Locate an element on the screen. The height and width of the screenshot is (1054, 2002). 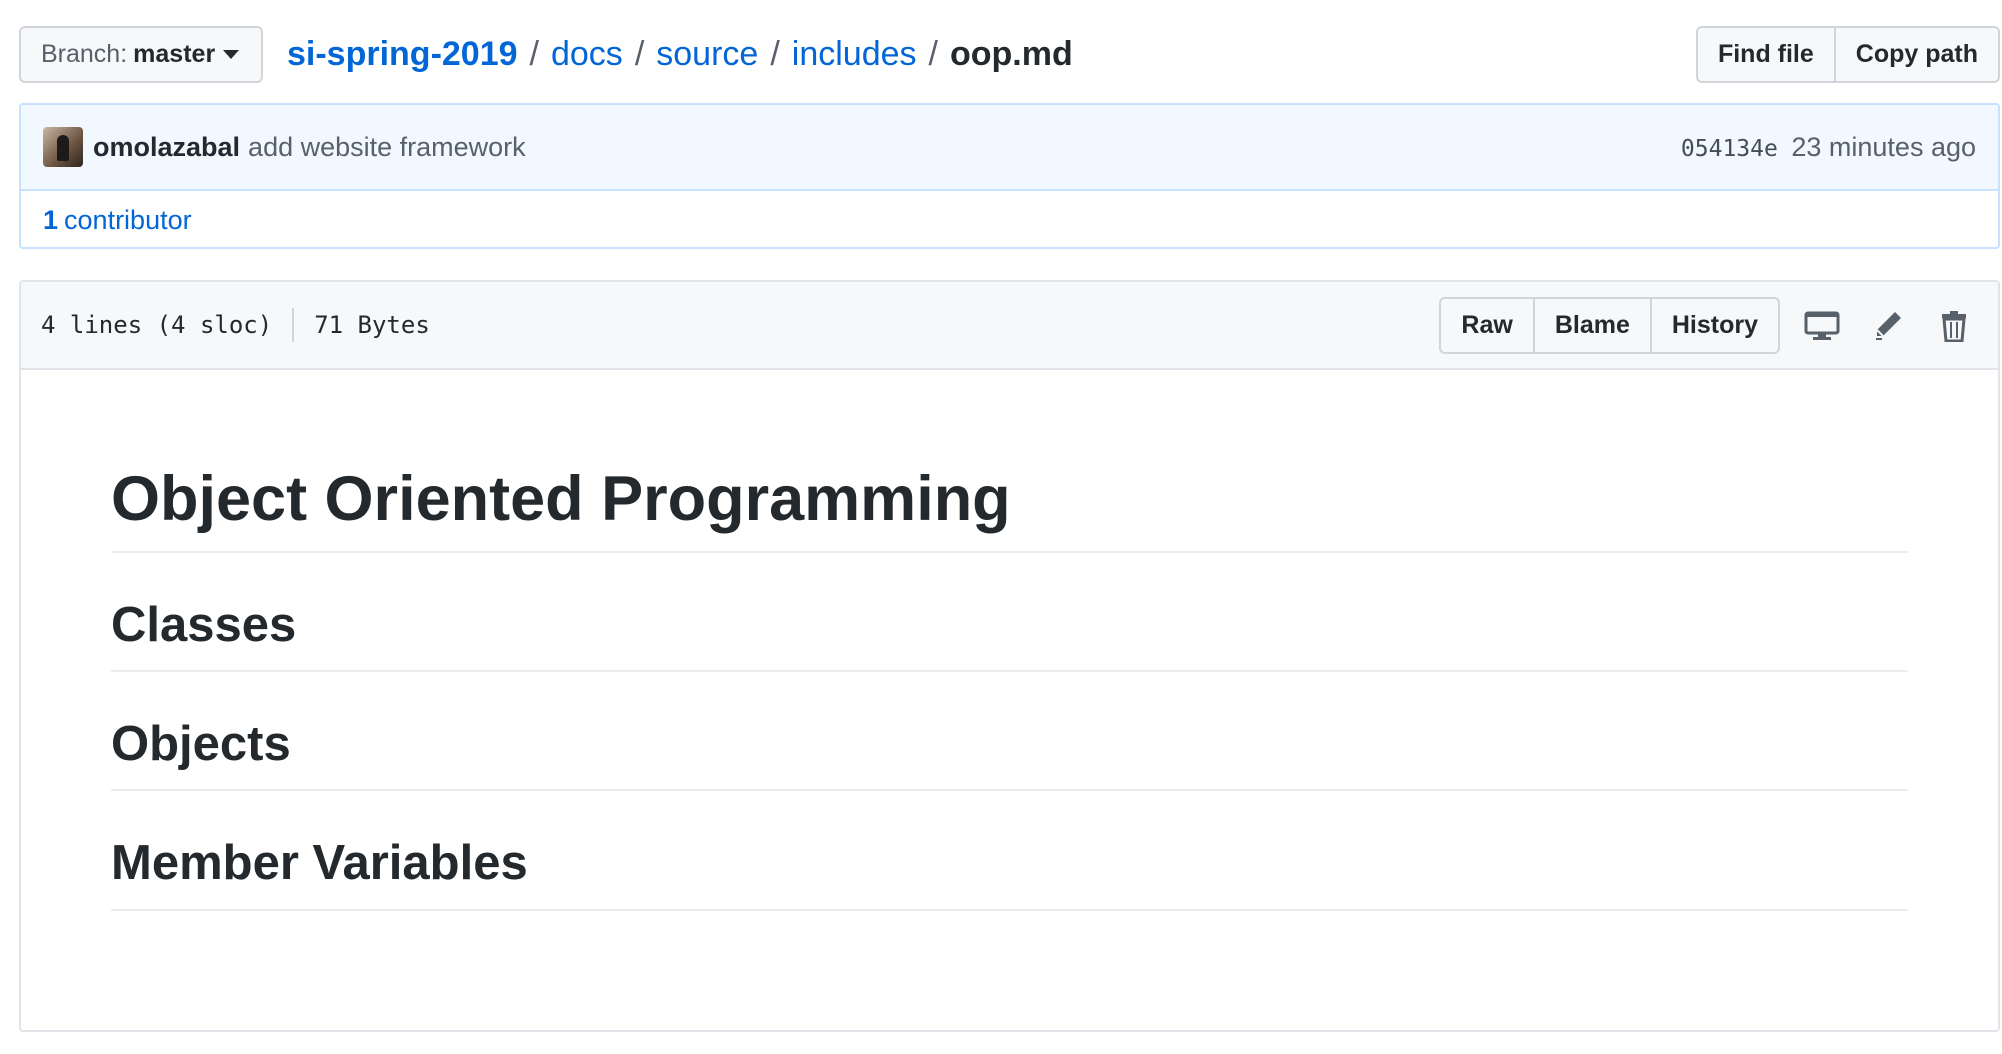
contributor-label: contributor is located at coordinates (128, 219).